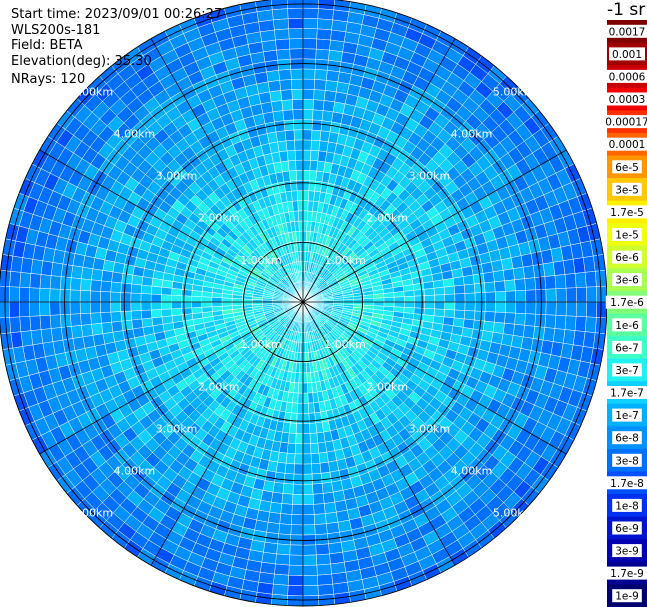 The height and width of the screenshot is (607, 647). I want to click on range-label: 2.00km, so click(219, 386).